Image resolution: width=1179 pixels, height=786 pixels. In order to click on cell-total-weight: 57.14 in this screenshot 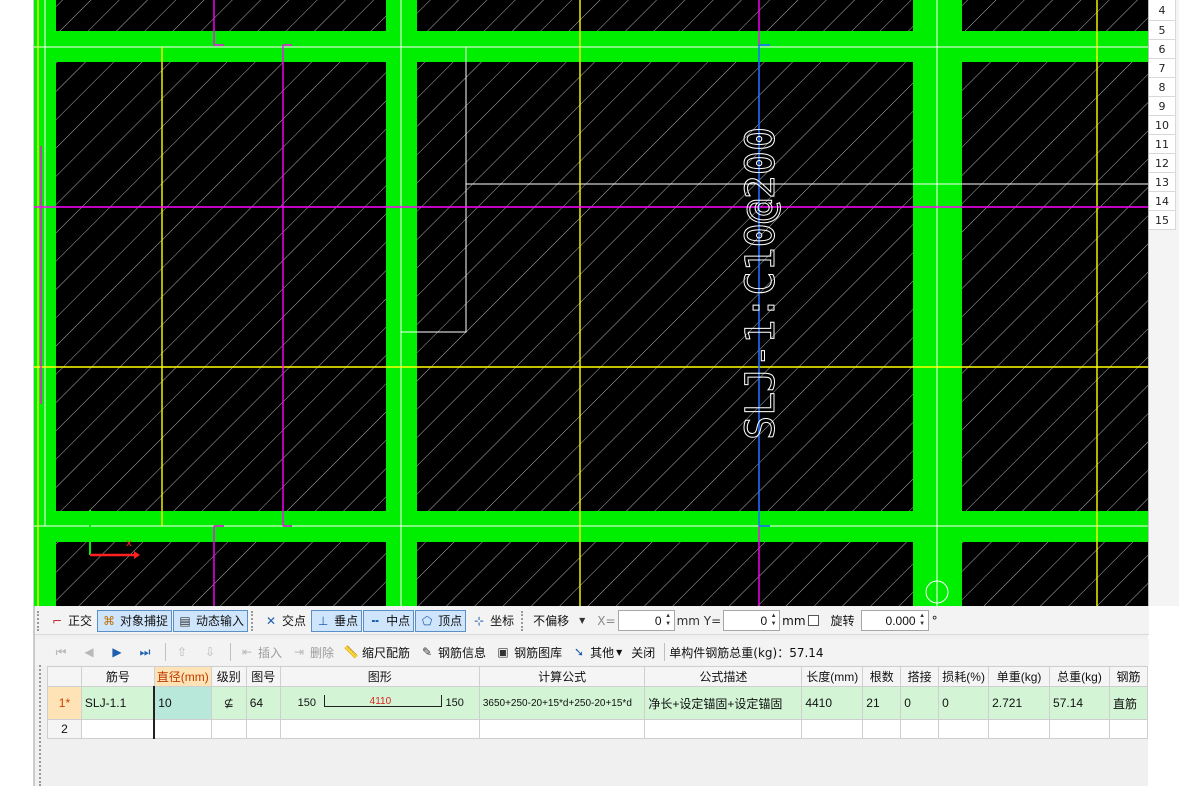, I will do `click(1079, 703)`.